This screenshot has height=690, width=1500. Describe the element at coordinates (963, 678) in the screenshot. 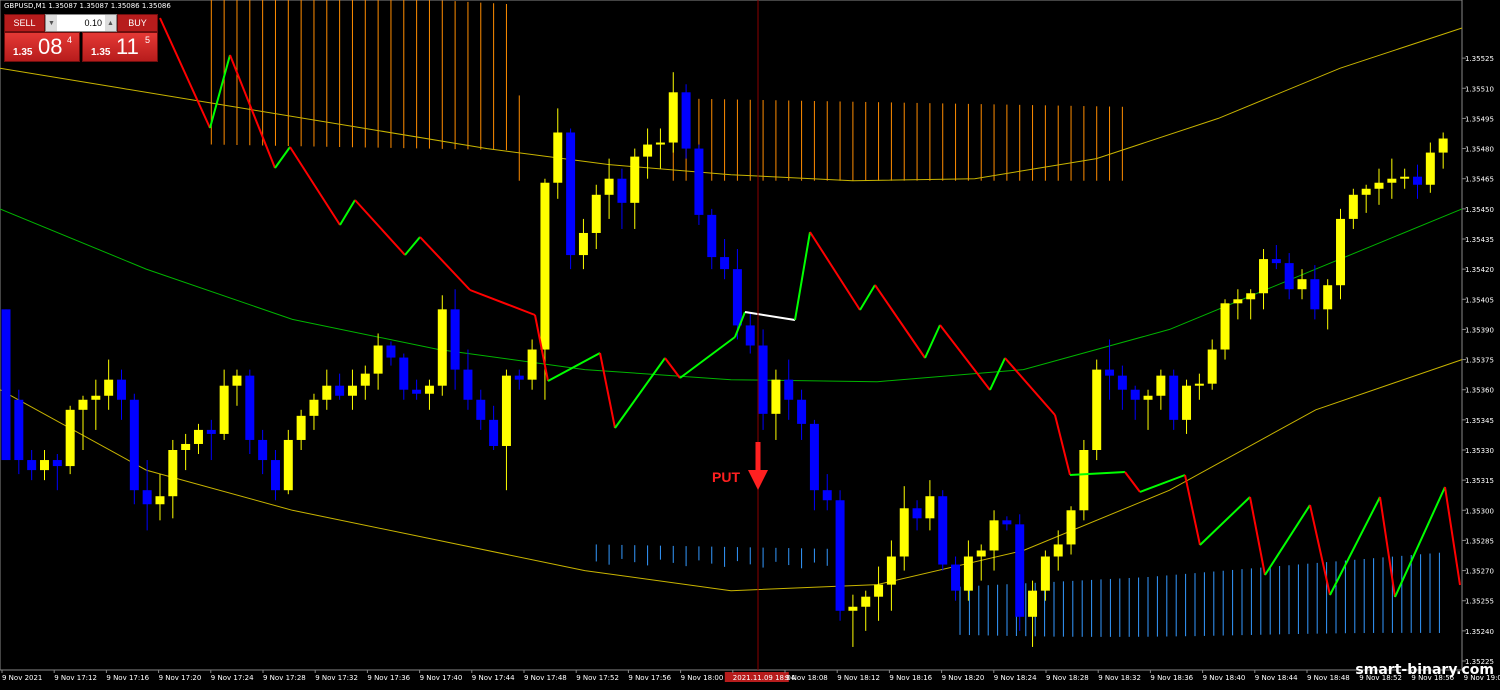

I see `x-tick-label: 9 Nov 18:20` at that location.